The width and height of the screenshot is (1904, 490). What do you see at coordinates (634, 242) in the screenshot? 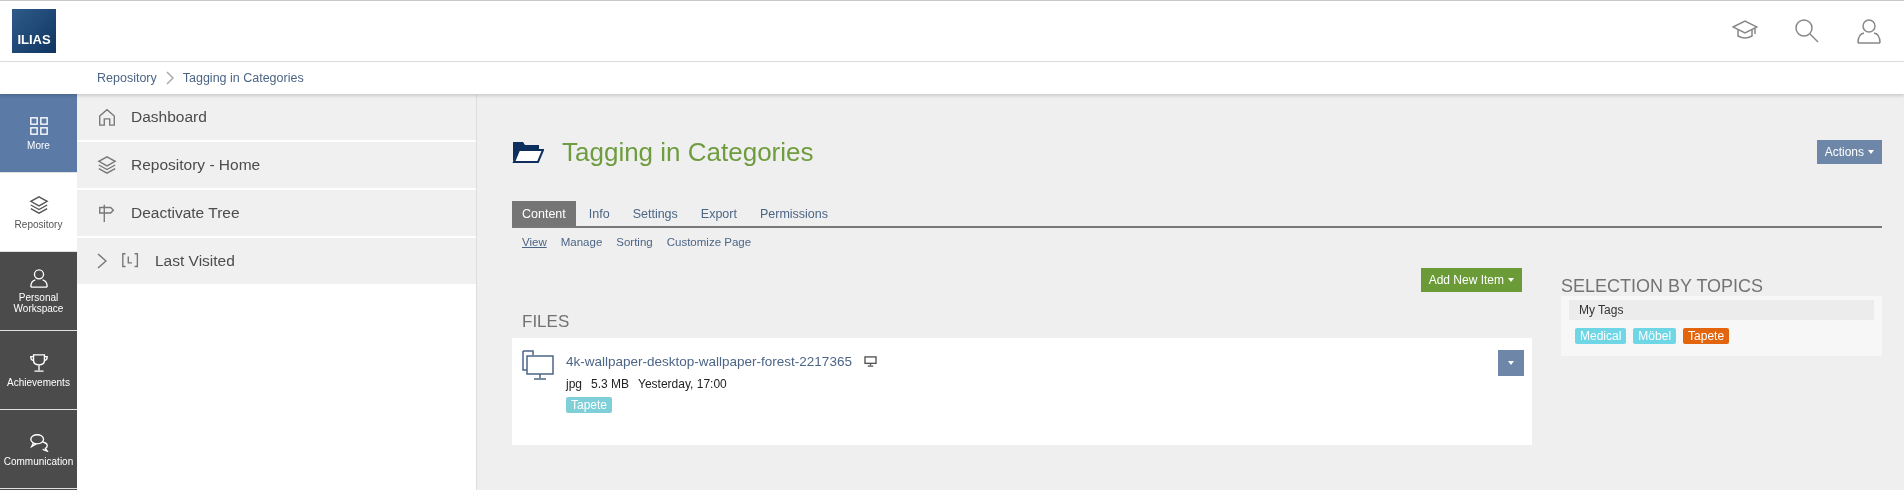
I see `subtab-link: Sorting` at bounding box center [634, 242].